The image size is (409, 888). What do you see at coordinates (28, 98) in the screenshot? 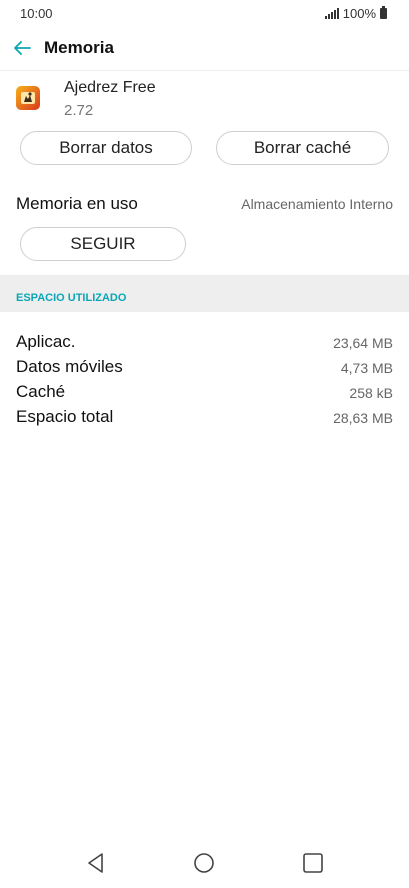
I see `app-icon` at bounding box center [28, 98].